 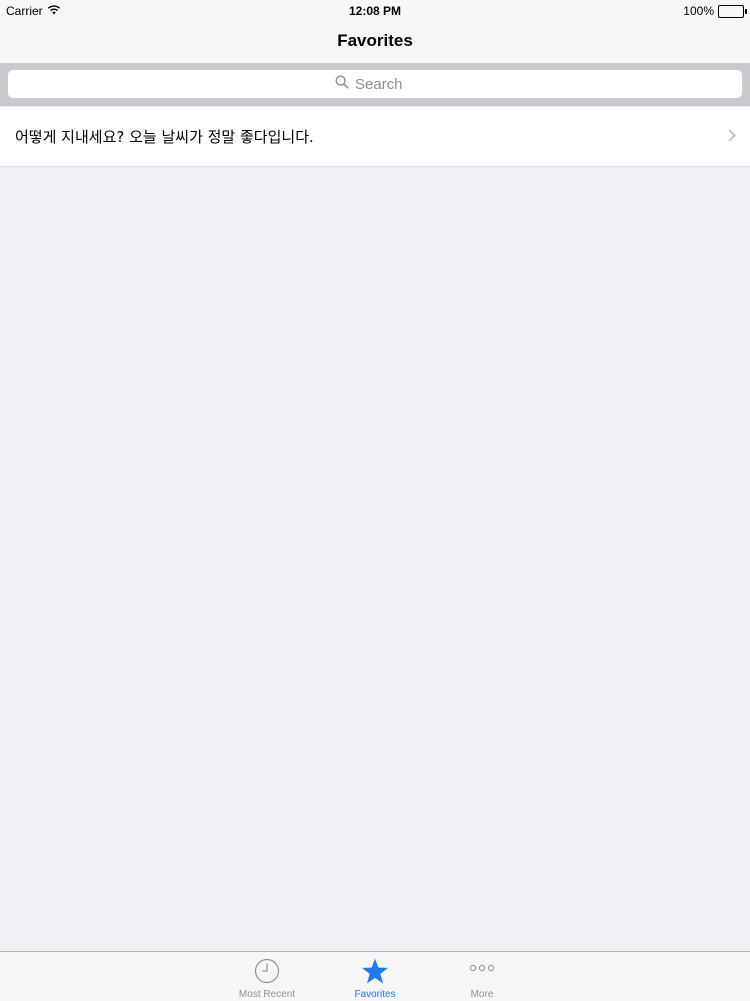 What do you see at coordinates (482, 994) in the screenshot?
I see `tab-label: More` at bounding box center [482, 994].